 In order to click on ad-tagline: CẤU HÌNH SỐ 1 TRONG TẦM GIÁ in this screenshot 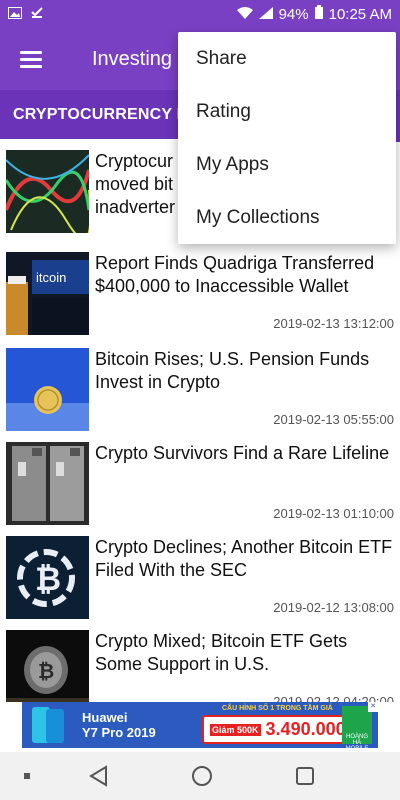, I will do `click(277, 708)`.